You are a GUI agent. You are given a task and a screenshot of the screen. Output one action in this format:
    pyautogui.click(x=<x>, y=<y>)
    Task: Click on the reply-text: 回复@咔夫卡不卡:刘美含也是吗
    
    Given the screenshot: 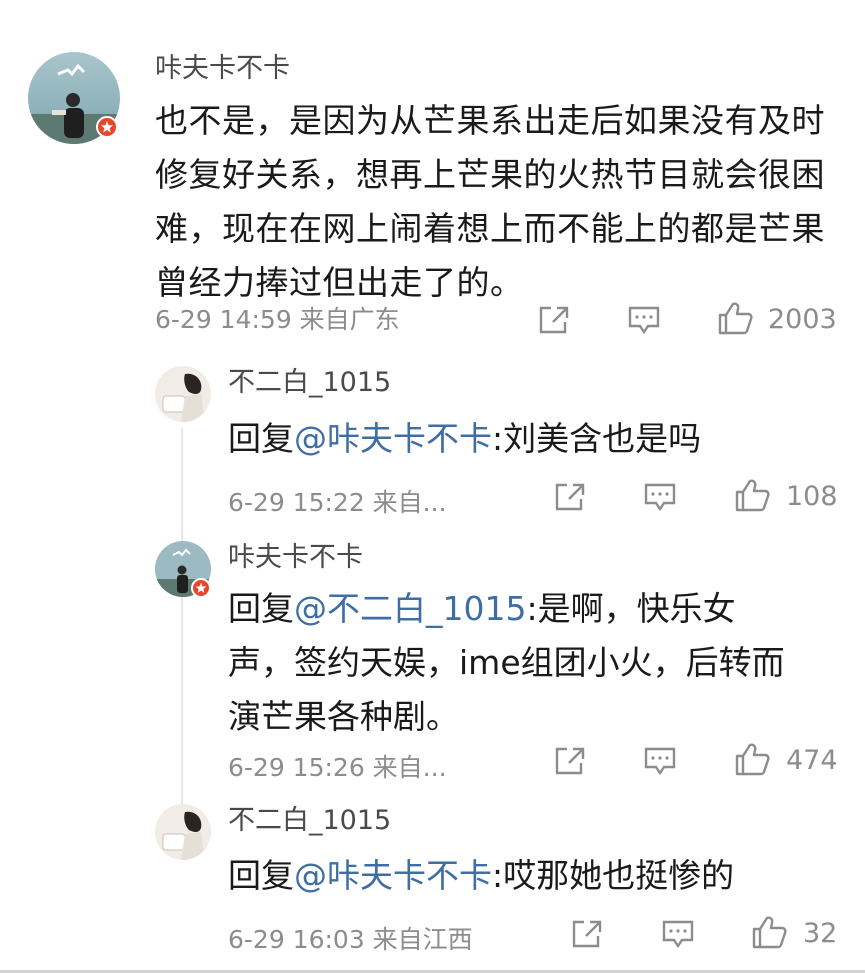 What is the action you would take?
    pyautogui.click(x=528, y=439)
    